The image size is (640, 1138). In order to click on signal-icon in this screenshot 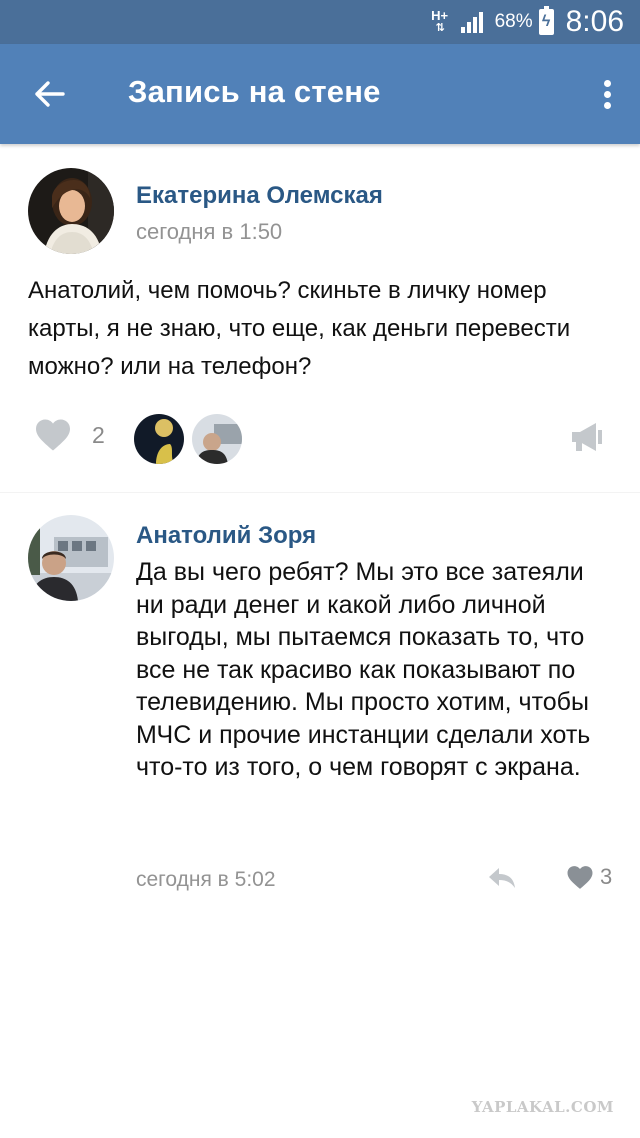, I will do `click(472, 22)`.